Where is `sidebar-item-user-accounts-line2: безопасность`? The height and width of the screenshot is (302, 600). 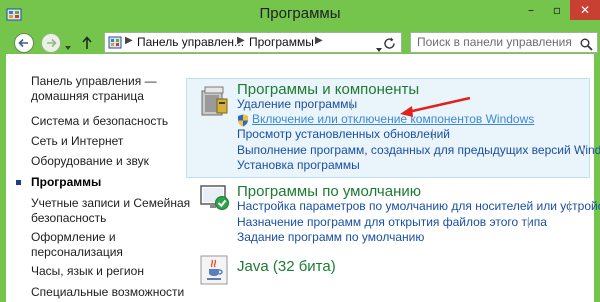
sidebar-item-user-accounts-line2: безопасность is located at coordinates (68, 218).